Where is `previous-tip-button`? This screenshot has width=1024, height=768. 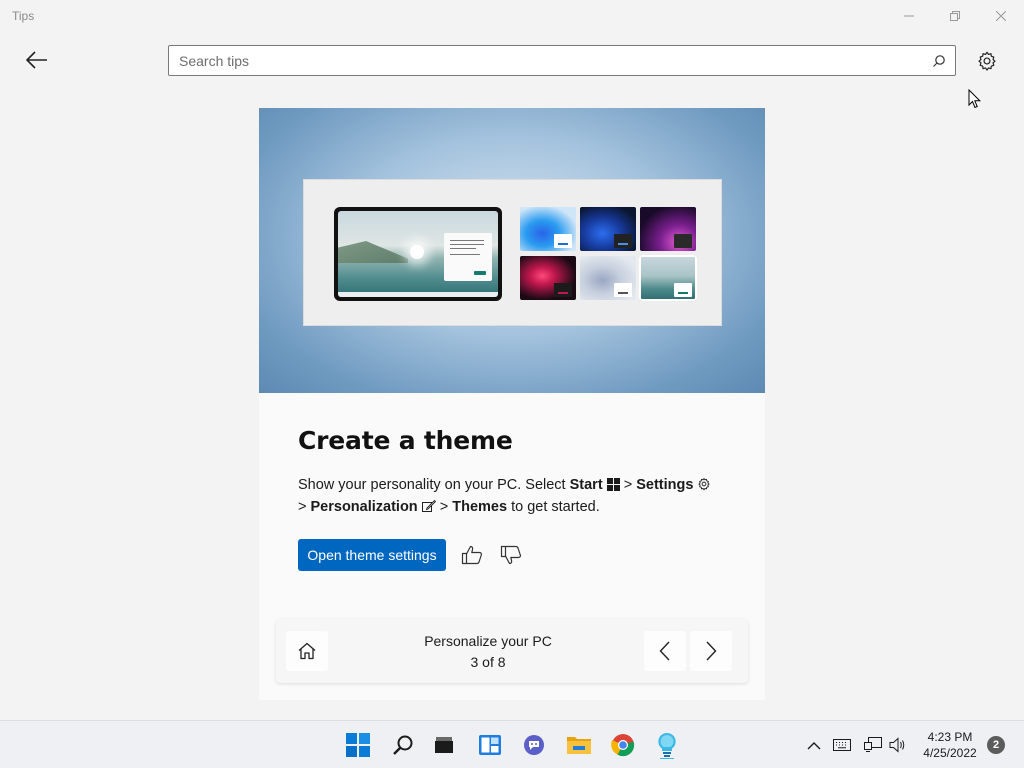 previous-tip-button is located at coordinates (665, 651).